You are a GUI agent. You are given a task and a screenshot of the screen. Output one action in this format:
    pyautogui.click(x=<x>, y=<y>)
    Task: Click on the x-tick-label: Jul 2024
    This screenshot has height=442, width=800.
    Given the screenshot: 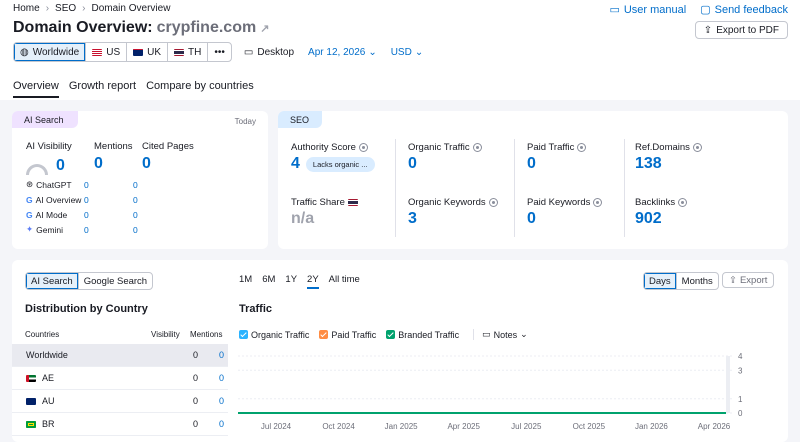 What is the action you would take?
    pyautogui.click(x=276, y=426)
    